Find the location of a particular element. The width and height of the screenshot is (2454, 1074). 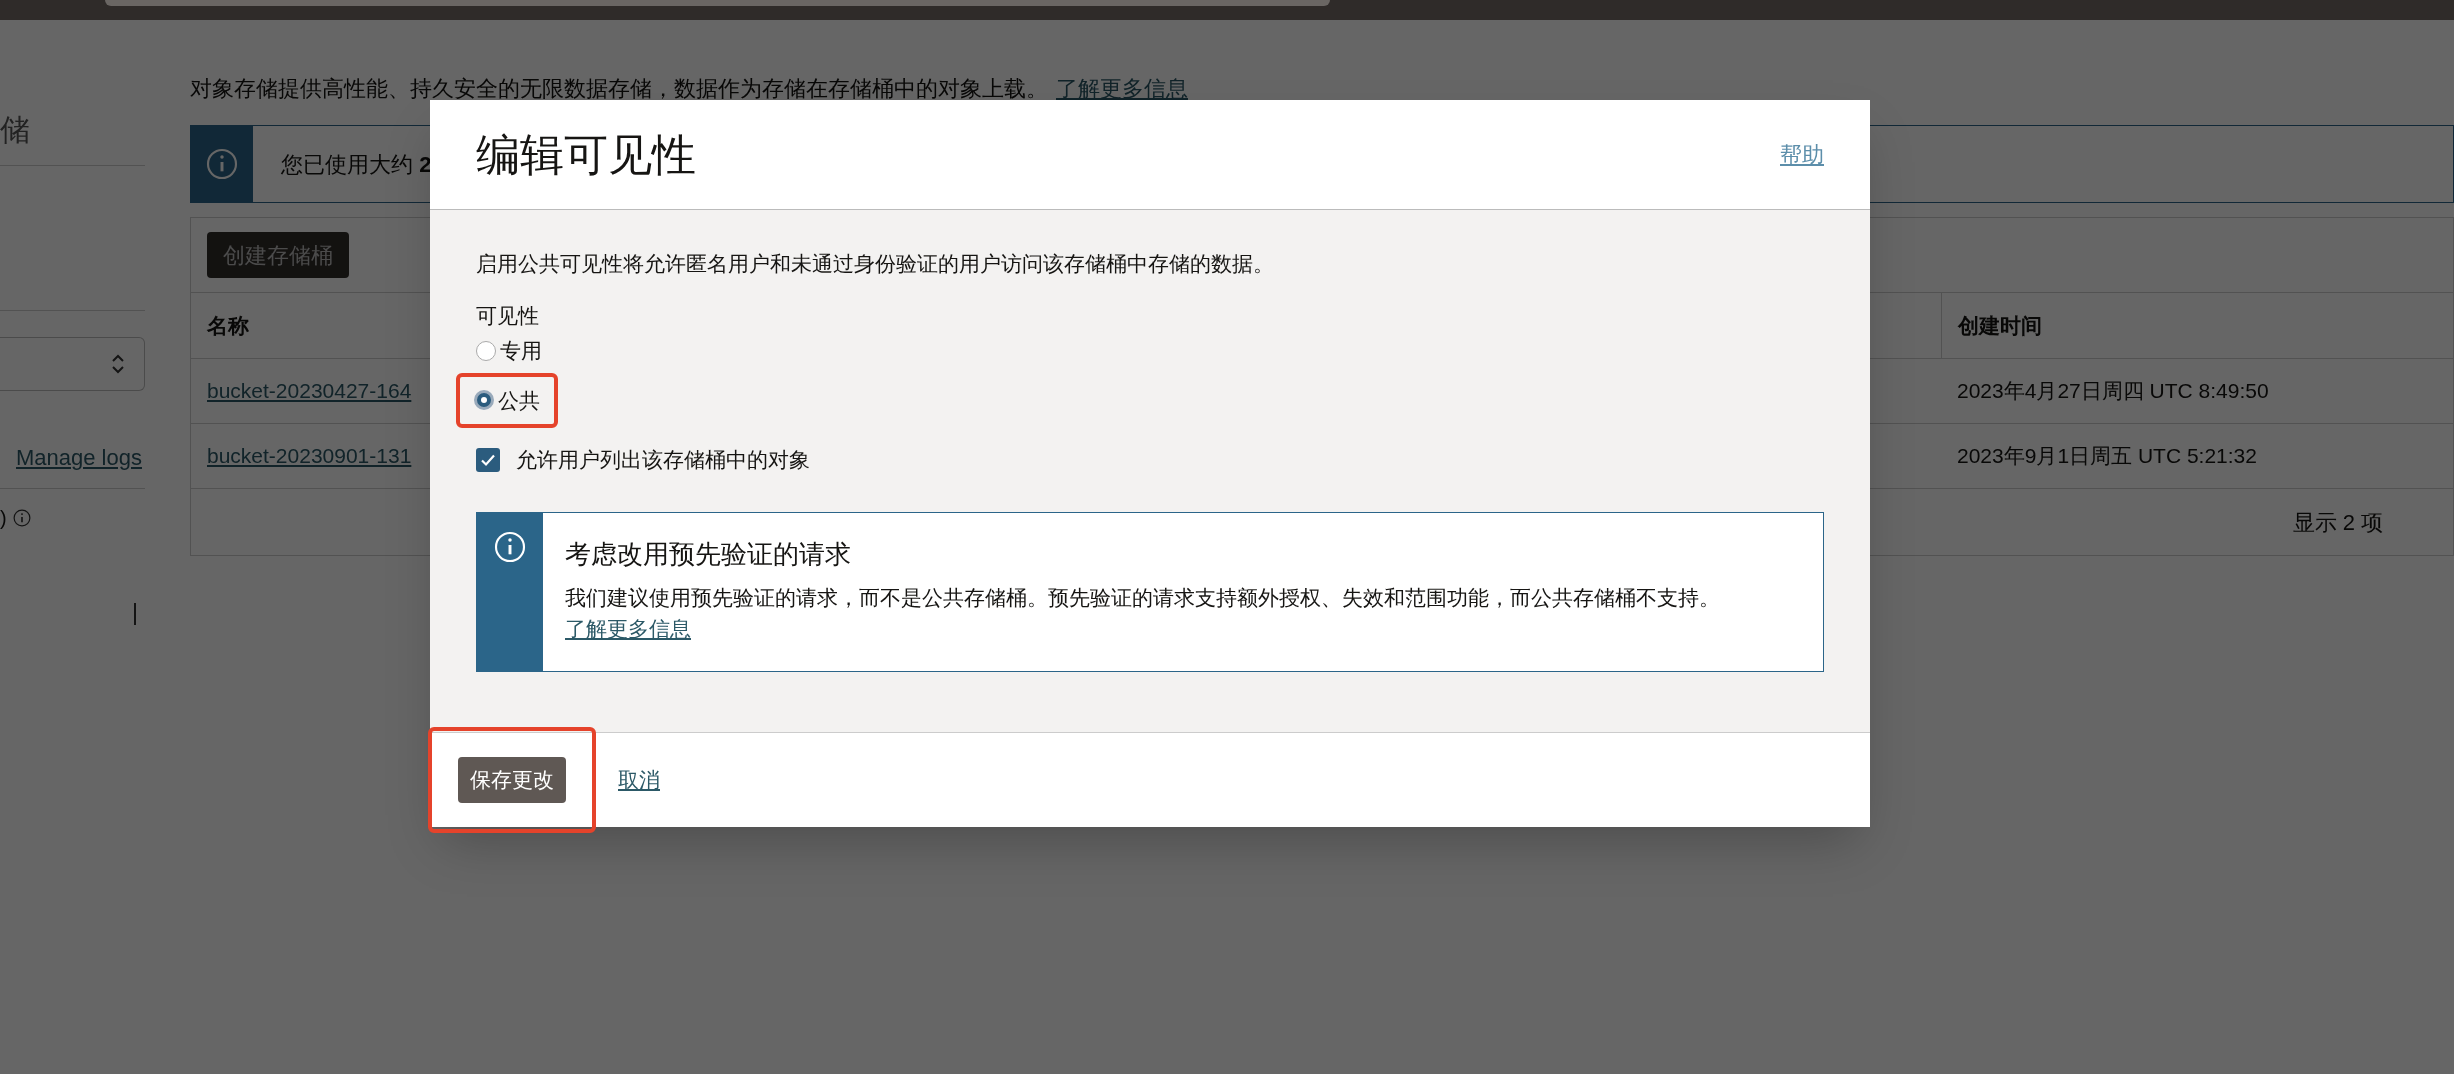

table-cell-text: 2023年9月1日周五 UTC 5:21:32 is located at coordinates (2107, 456).